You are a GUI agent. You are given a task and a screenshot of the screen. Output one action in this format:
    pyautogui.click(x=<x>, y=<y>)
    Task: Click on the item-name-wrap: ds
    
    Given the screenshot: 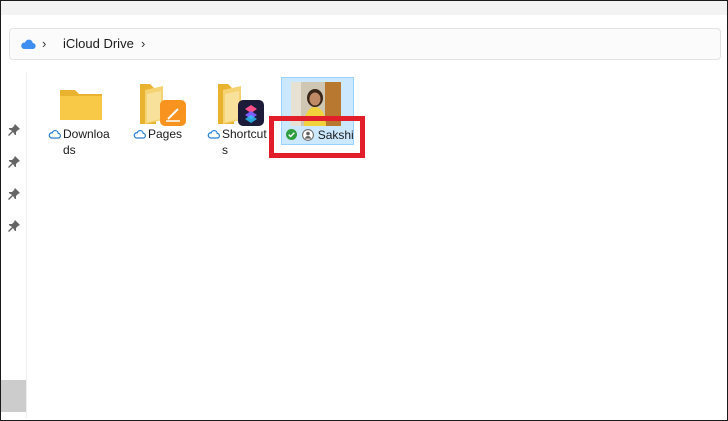 What is the action you would take?
    pyautogui.click(x=69, y=150)
    